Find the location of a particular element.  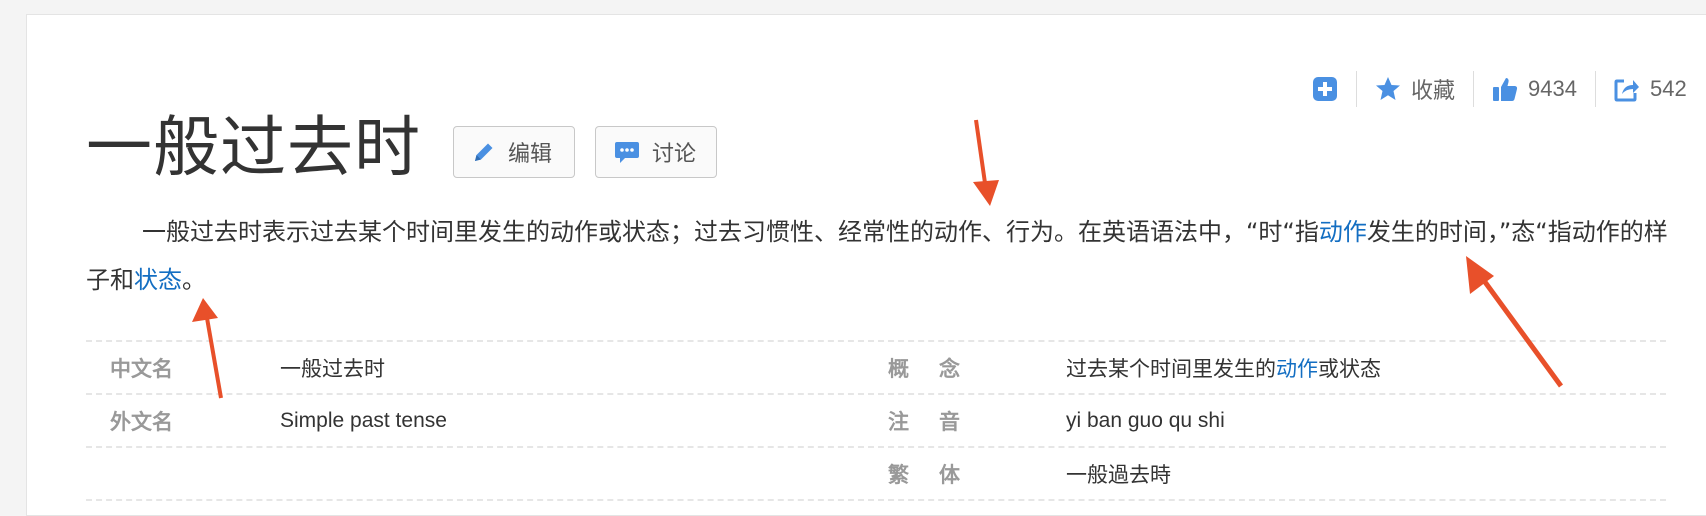

info-value: 一般過去時 is located at coordinates (1118, 475).